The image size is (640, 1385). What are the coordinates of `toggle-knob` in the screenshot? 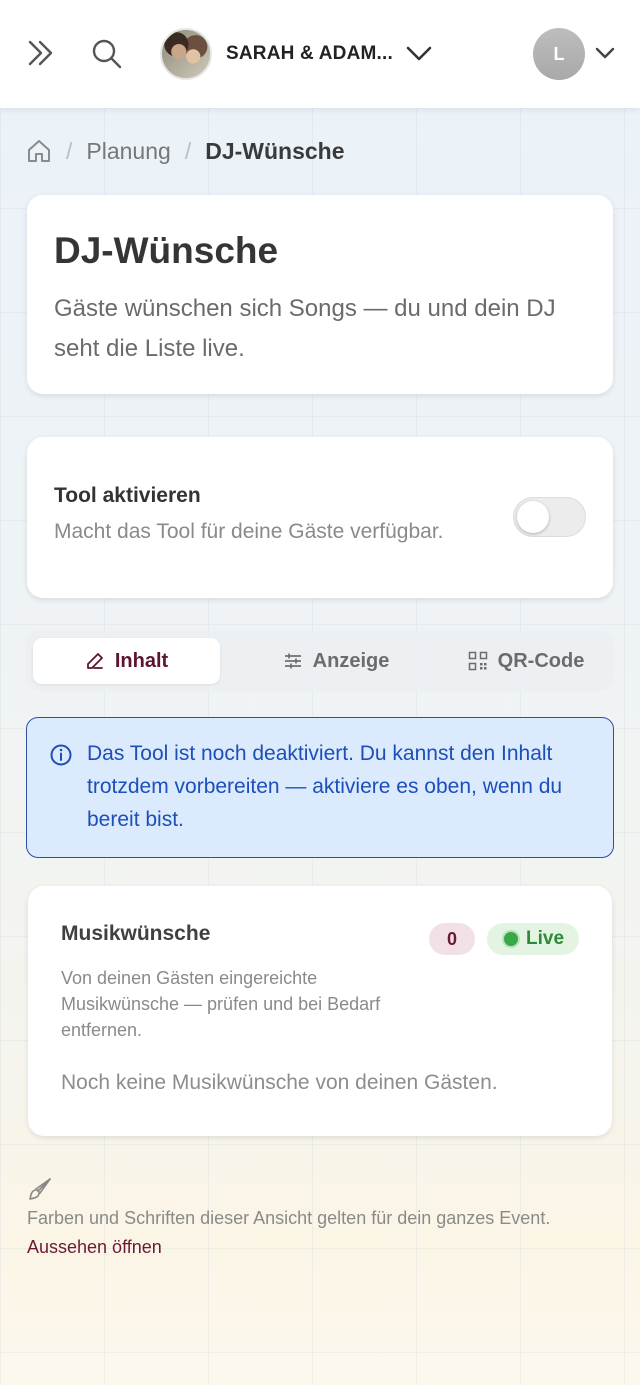 It's located at (533, 517).